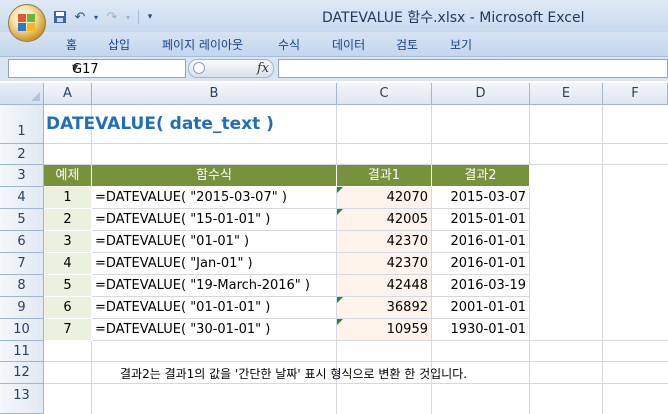  Describe the element at coordinates (214, 308) in the screenshot. I see `cell-formula: =DATEVALUE( "01-01-01" )` at that location.